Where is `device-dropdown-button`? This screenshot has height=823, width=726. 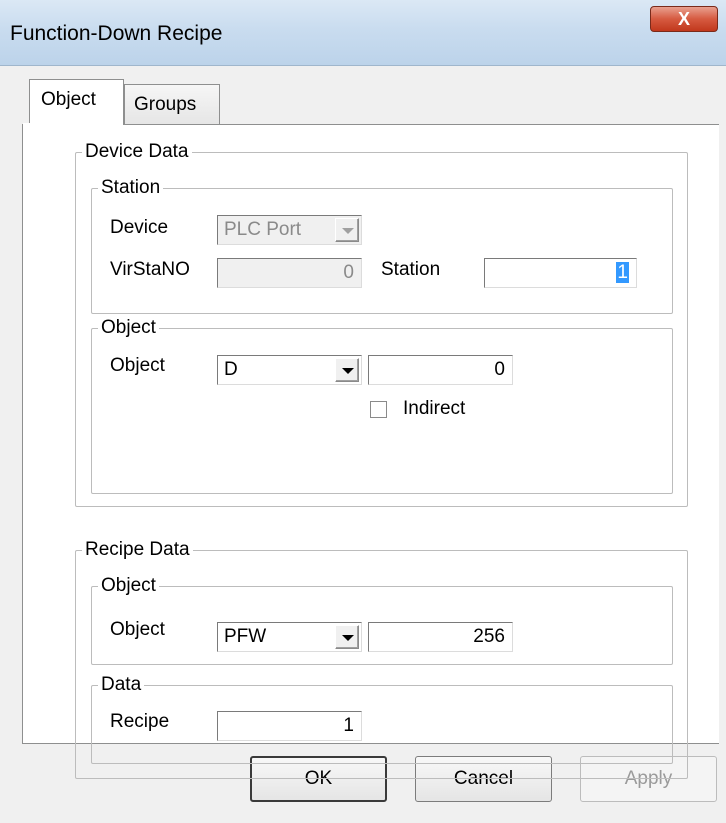
device-dropdown-button is located at coordinates (347, 230).